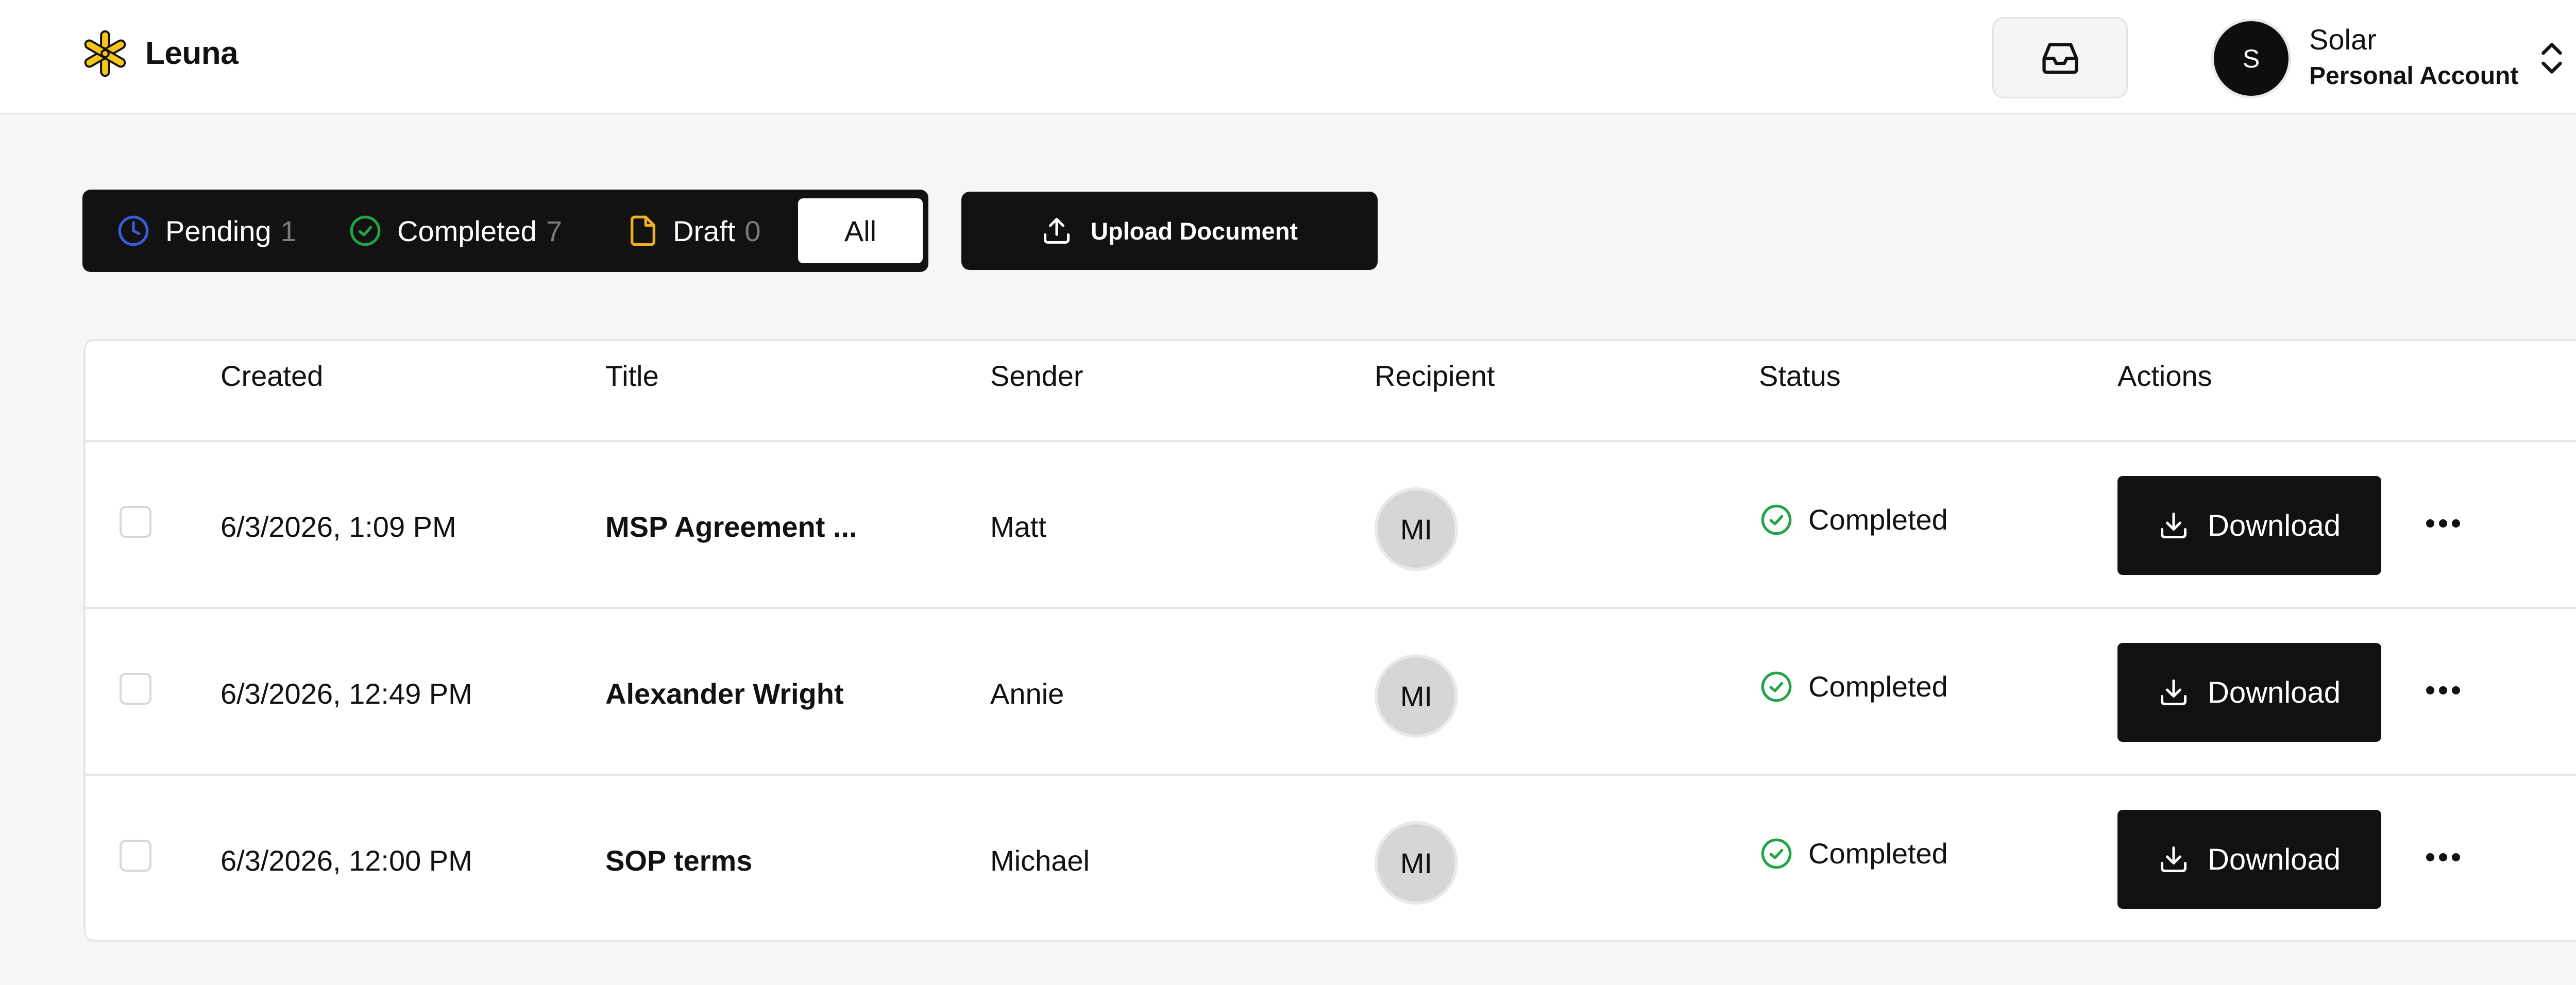  What do you see at coordinates (642, 230) in the screenshot?
I see `file-icon` at bounding box center [642, 230].